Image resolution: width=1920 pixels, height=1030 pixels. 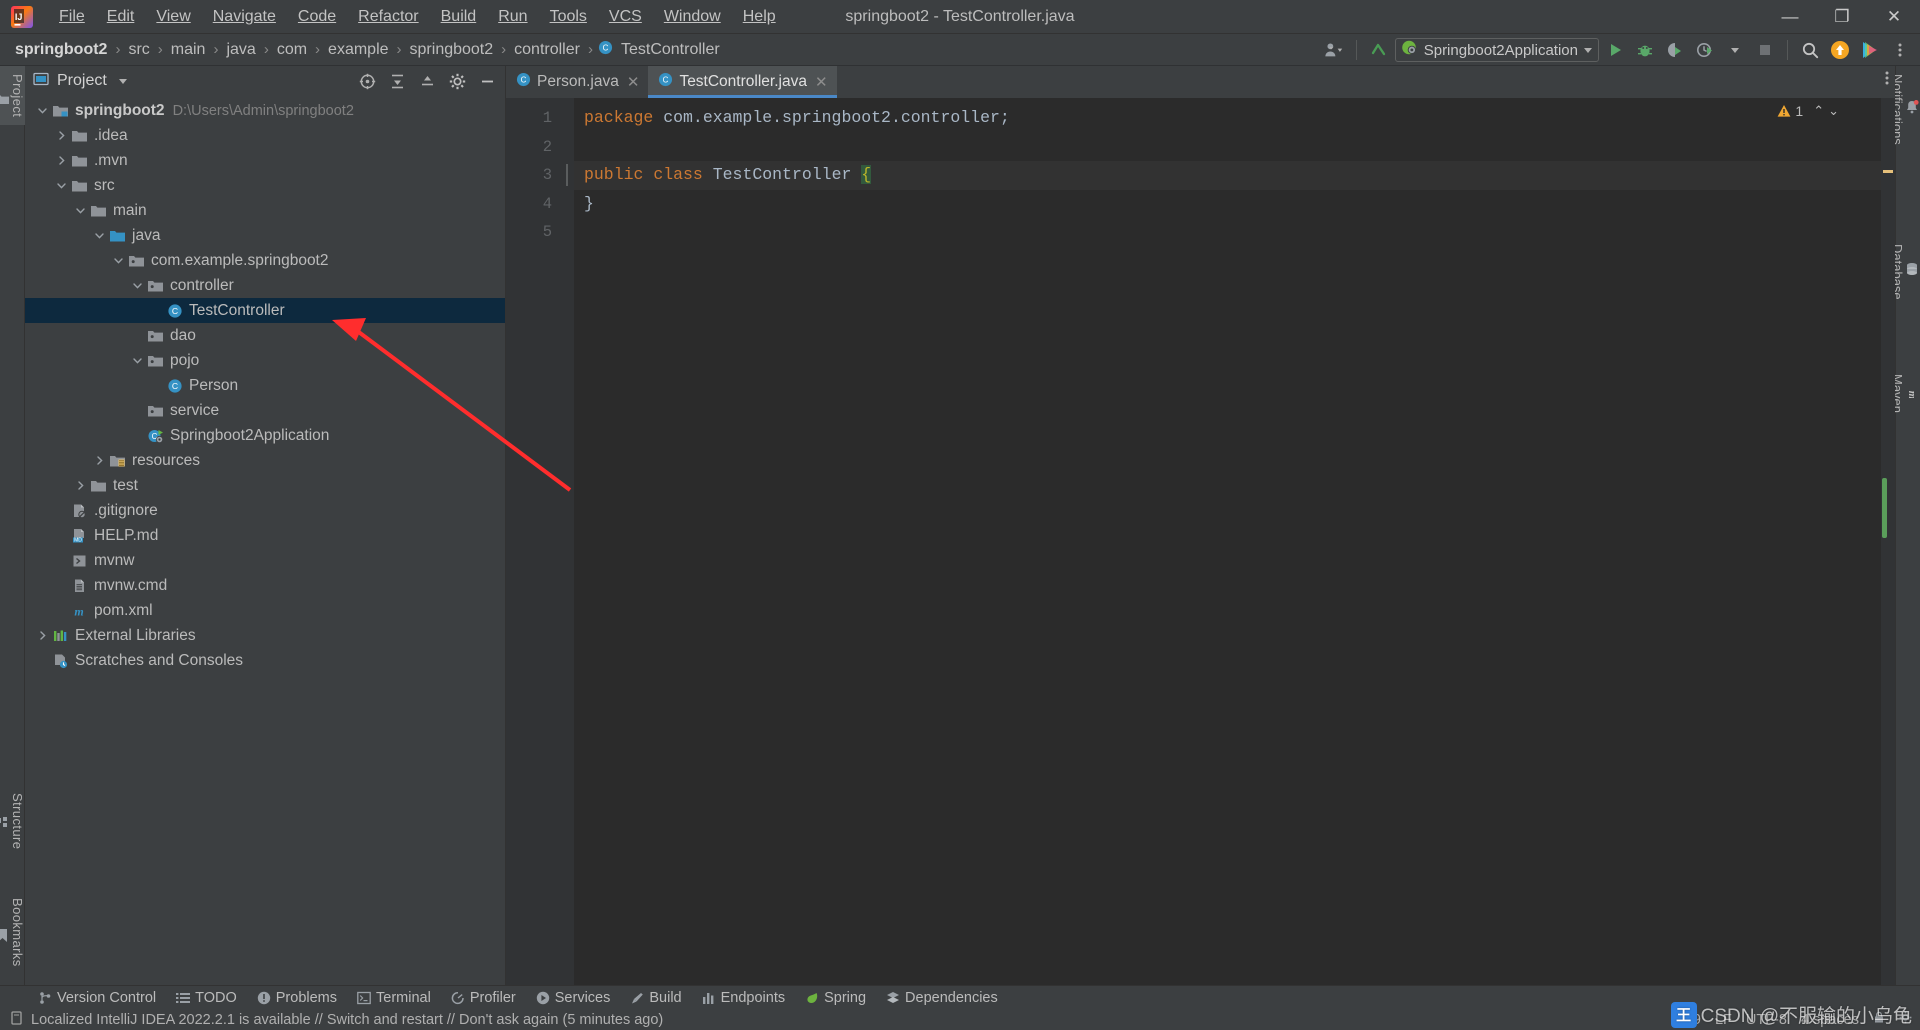 What do you see at coordinates (16, 1019) in the screenshot?
I see `notification-doc-icon` at bounding box center [16, 1019].